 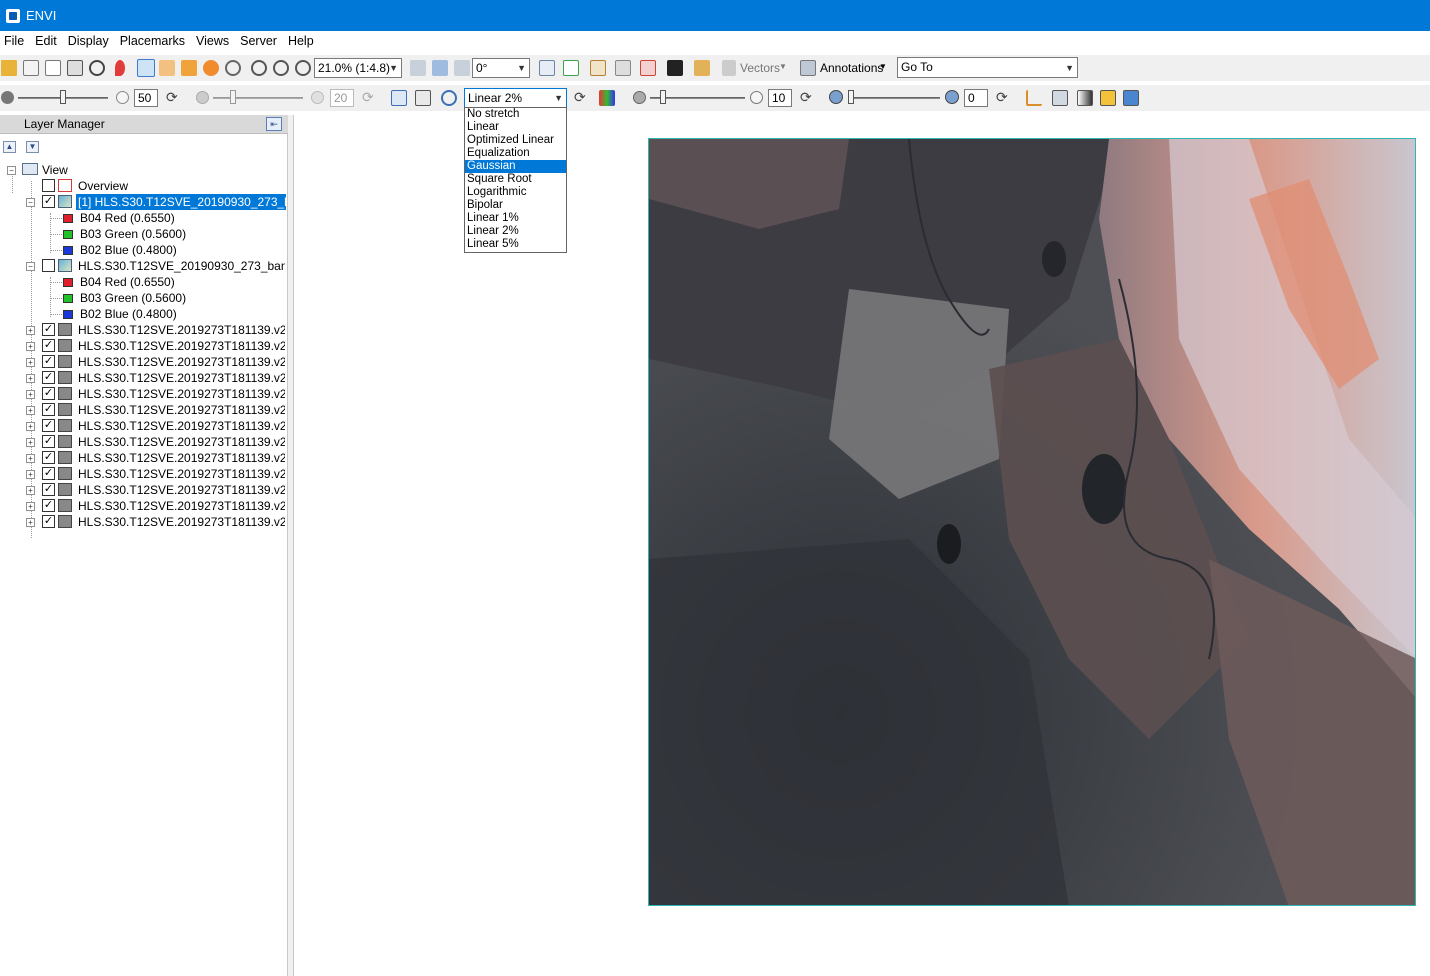 I want to click on brightness-input: 50, so click(x=146, y=98).